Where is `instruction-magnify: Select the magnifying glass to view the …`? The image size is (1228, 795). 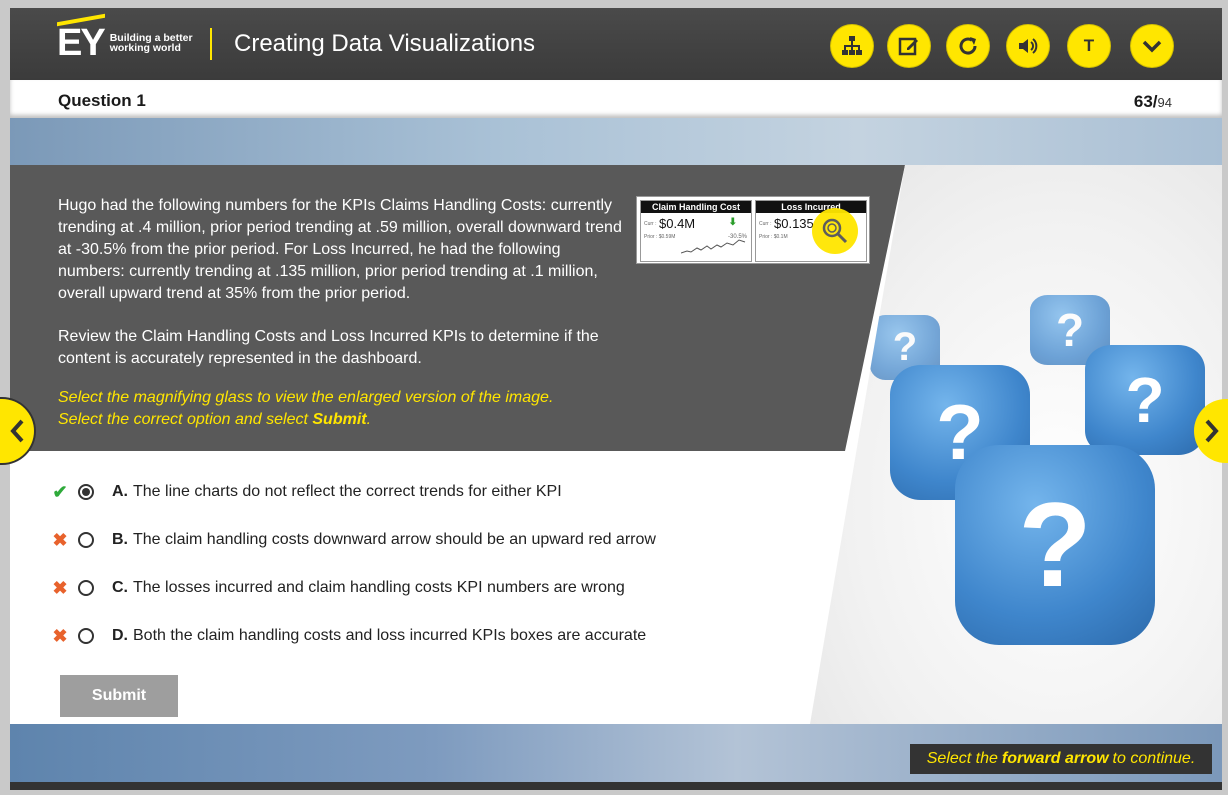
instruction-magnify: Select the magnifying glass to view the … is located at coordinates (306, 397).